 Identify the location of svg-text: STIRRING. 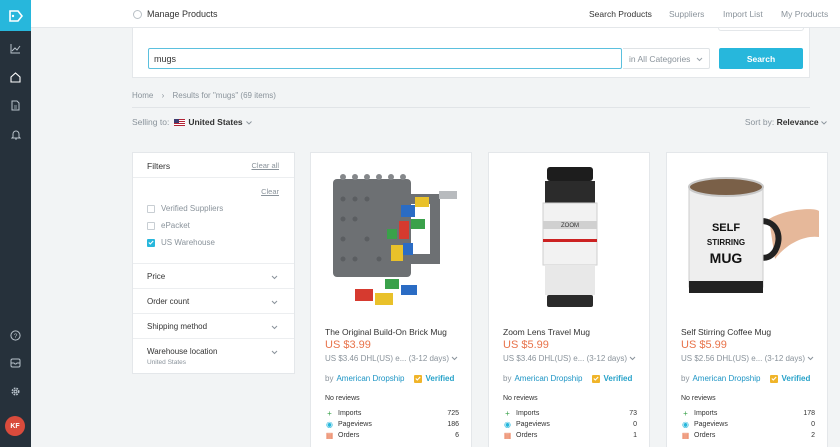
(726, 242).